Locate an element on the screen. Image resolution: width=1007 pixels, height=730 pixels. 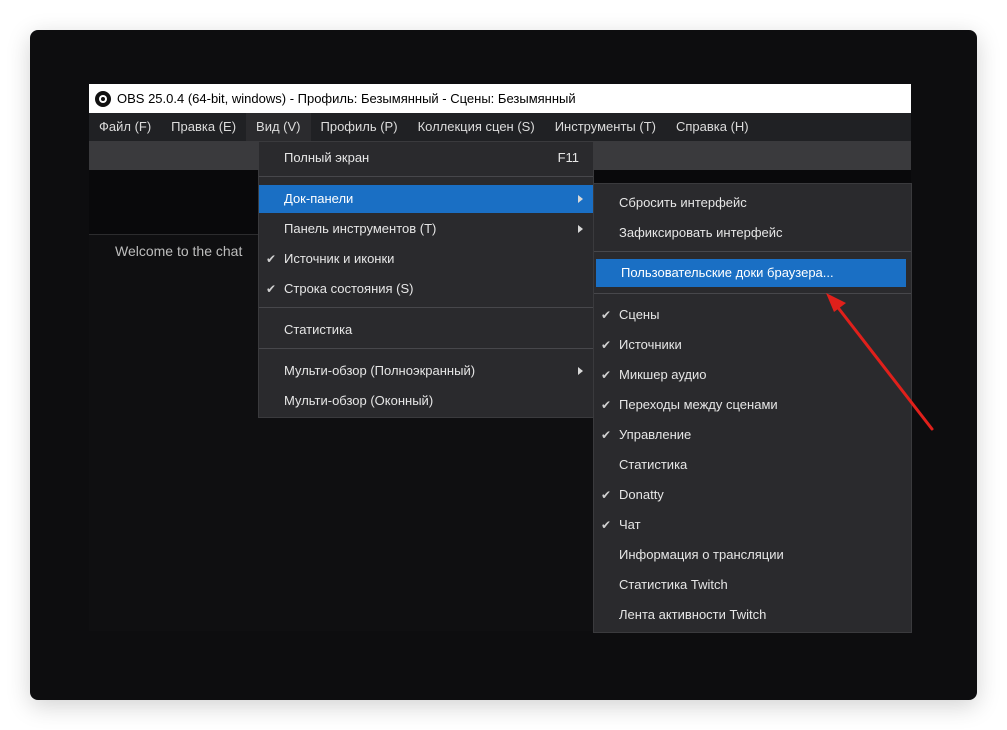
view-menu-item-fullscreen: Полный экран F11 is located at coordinates (426, 158).